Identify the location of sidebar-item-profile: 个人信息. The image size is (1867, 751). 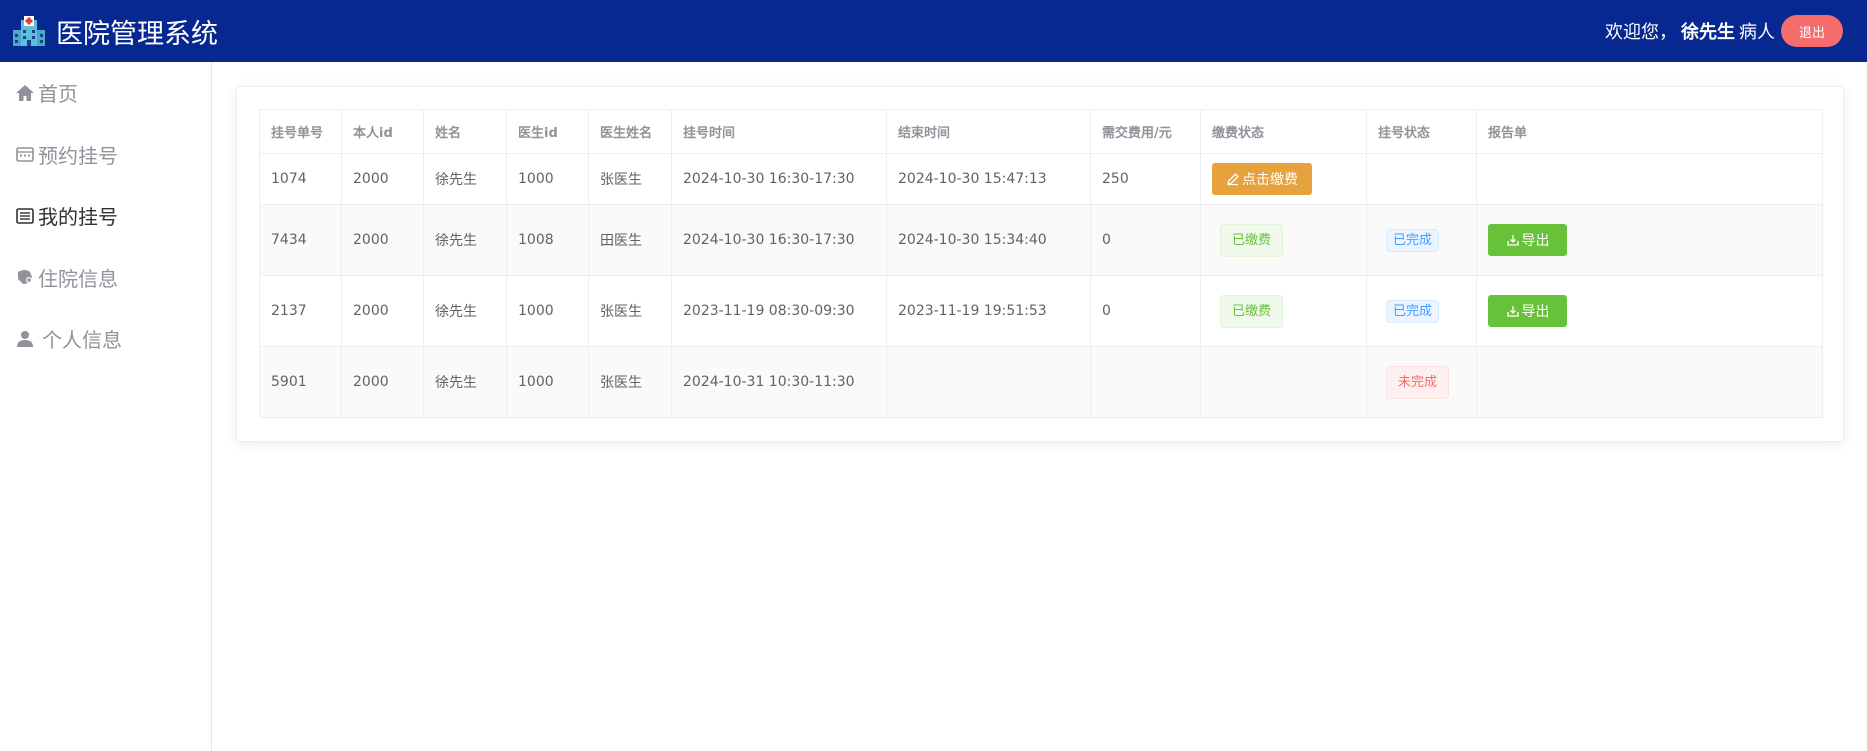
(105, 339).